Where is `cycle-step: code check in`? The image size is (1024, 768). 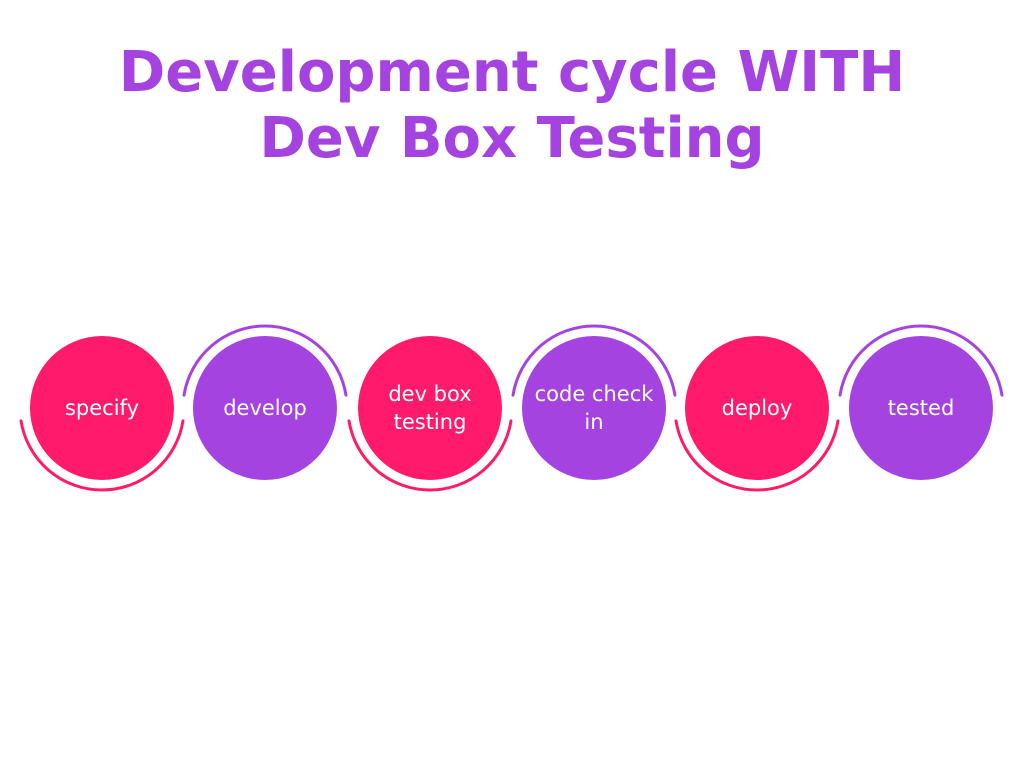
cycle-step: code check in is located at coordinates (594, 402).